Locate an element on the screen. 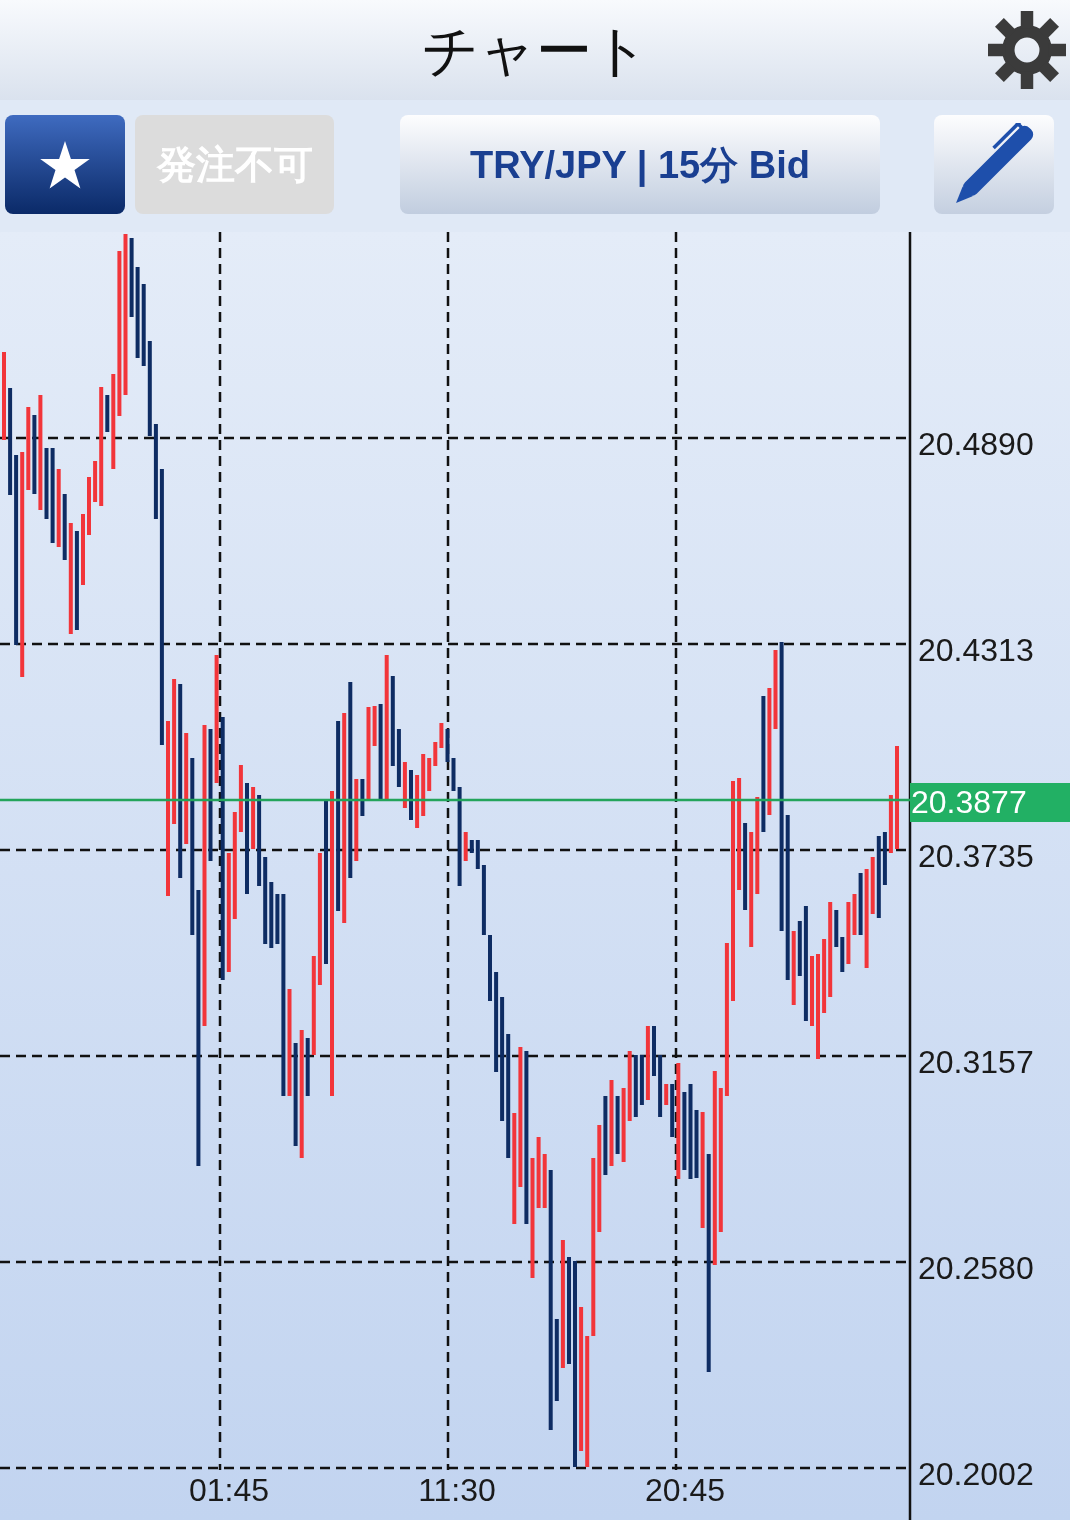  star-icon is located at coordinates (65, 164).